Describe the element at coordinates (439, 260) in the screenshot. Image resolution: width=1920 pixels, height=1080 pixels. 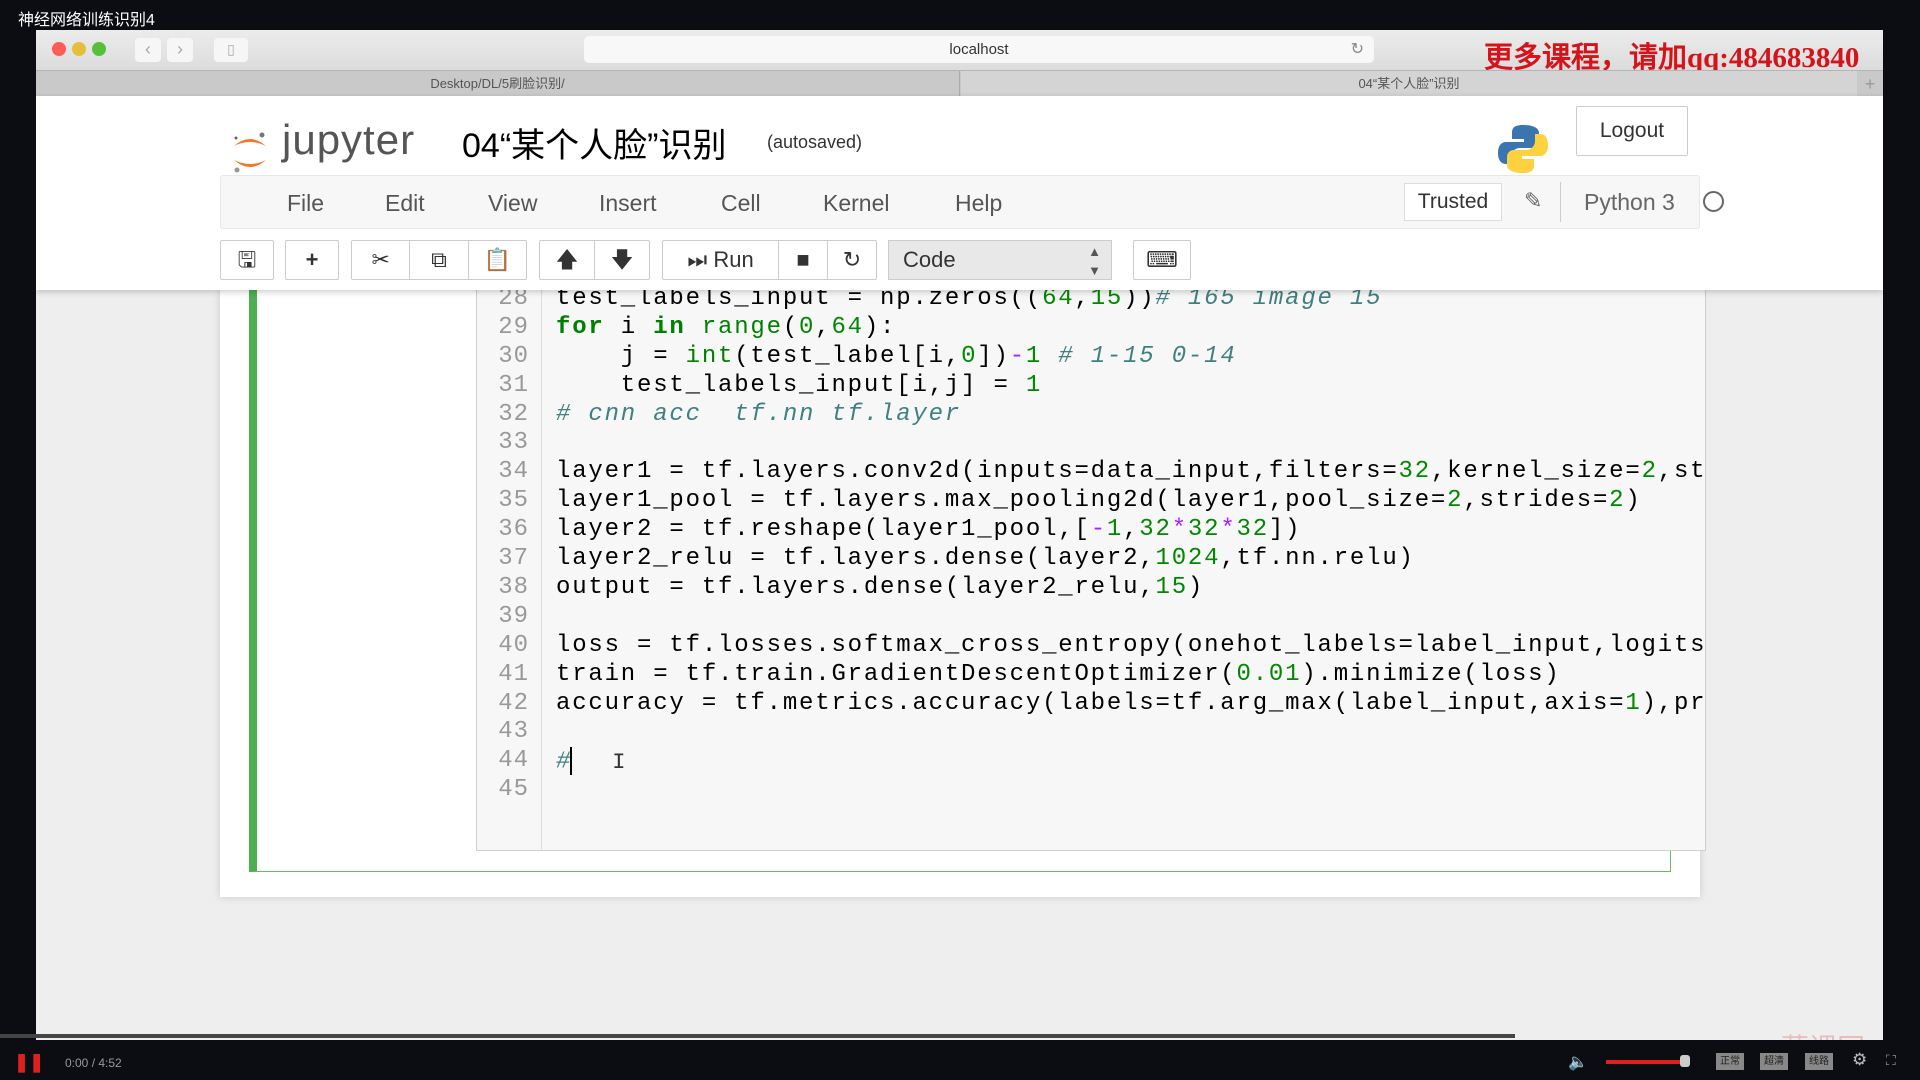
I see `copy-icon: ⧉` at that location.